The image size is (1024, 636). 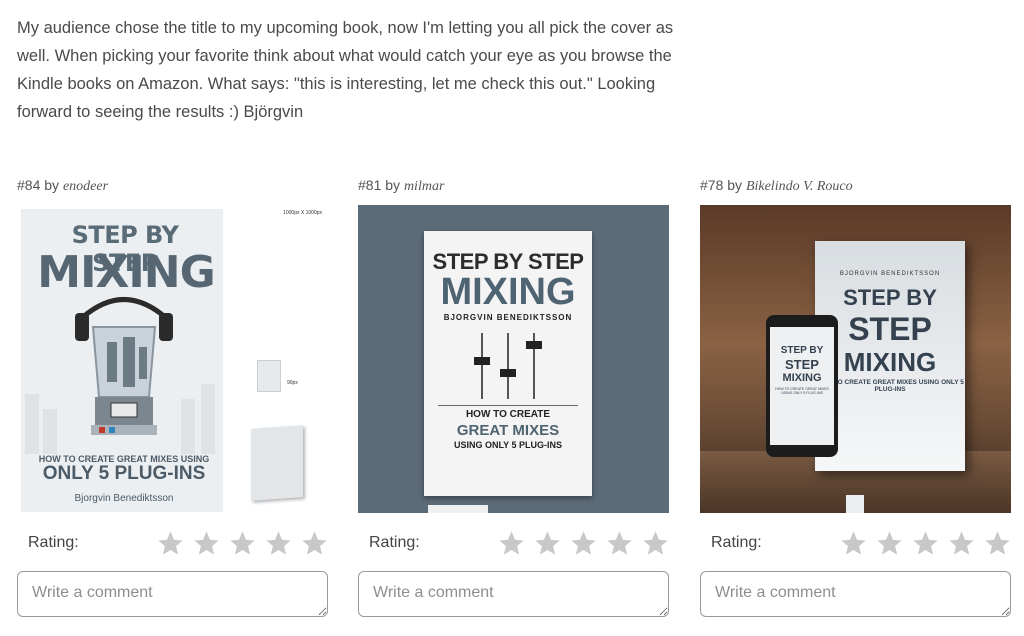 I want to click on designer-name-link: milmar, so click(x=424, y=186).